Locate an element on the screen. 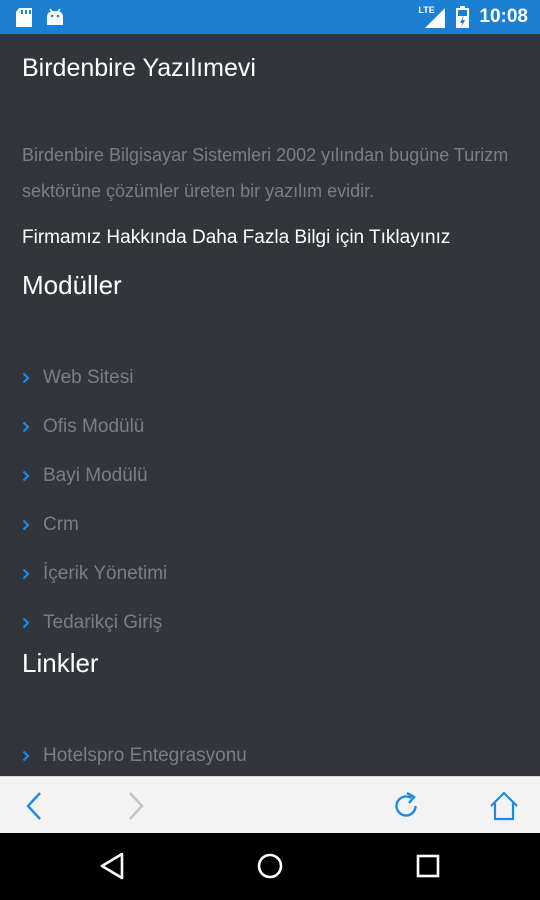 The image size is (540, 900). status-bar: LTE 10:08 is located at coordinates (270, 17).